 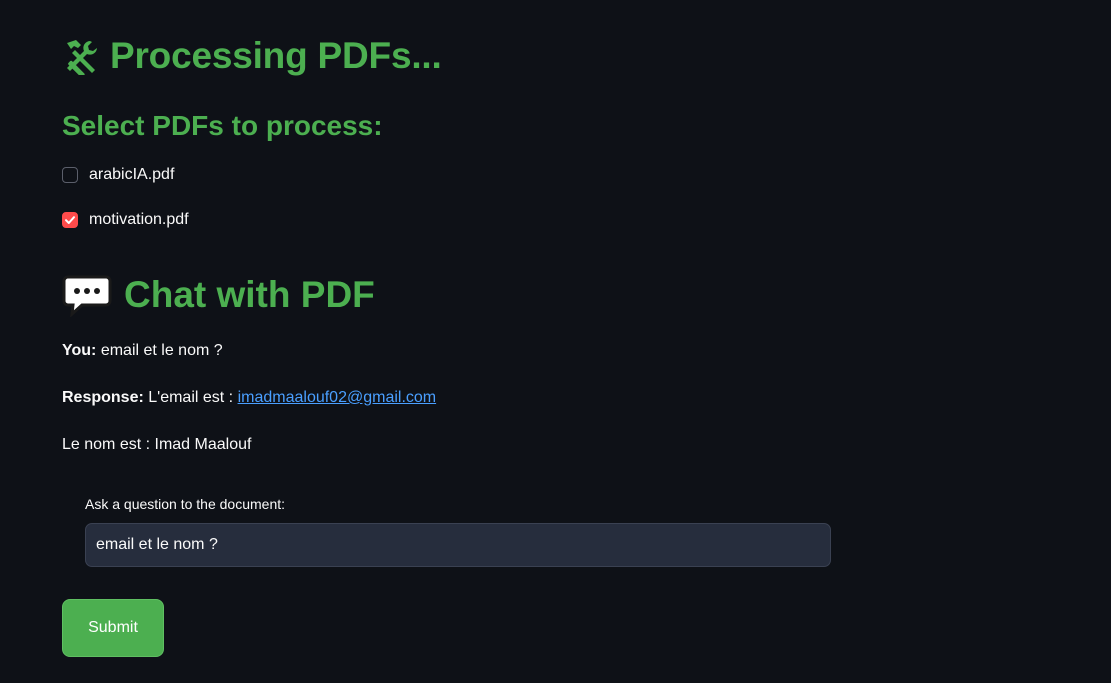 I want to click on chat-title-text: Chat with PDF, so click(x=249, y=294).